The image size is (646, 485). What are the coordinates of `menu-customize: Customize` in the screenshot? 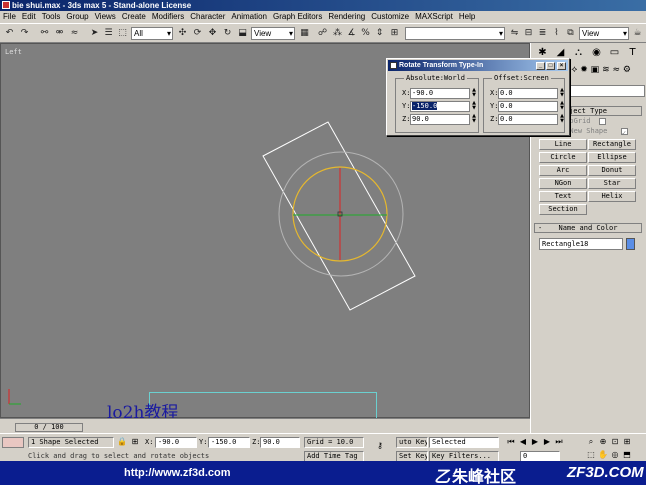 It's located at (390, 17).